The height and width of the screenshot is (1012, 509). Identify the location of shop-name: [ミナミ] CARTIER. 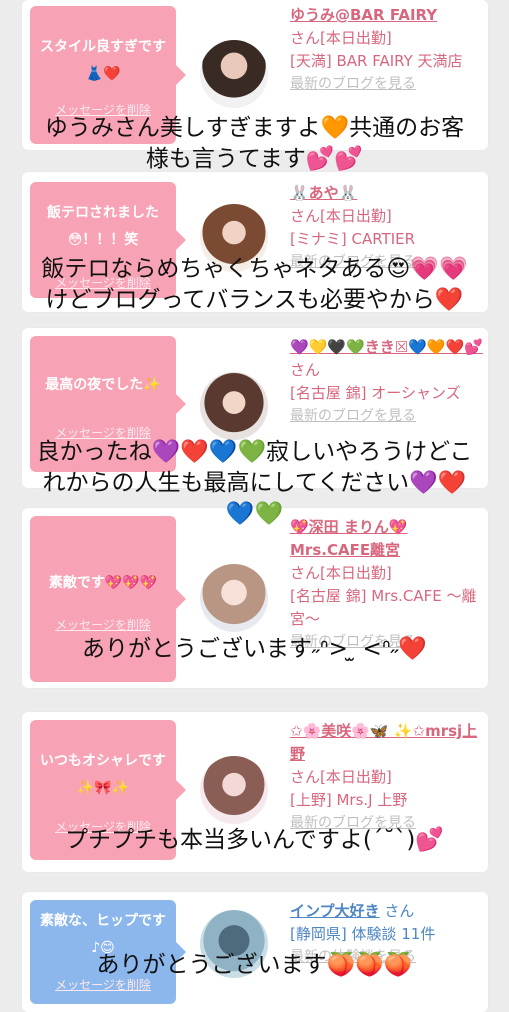
(353, 239).